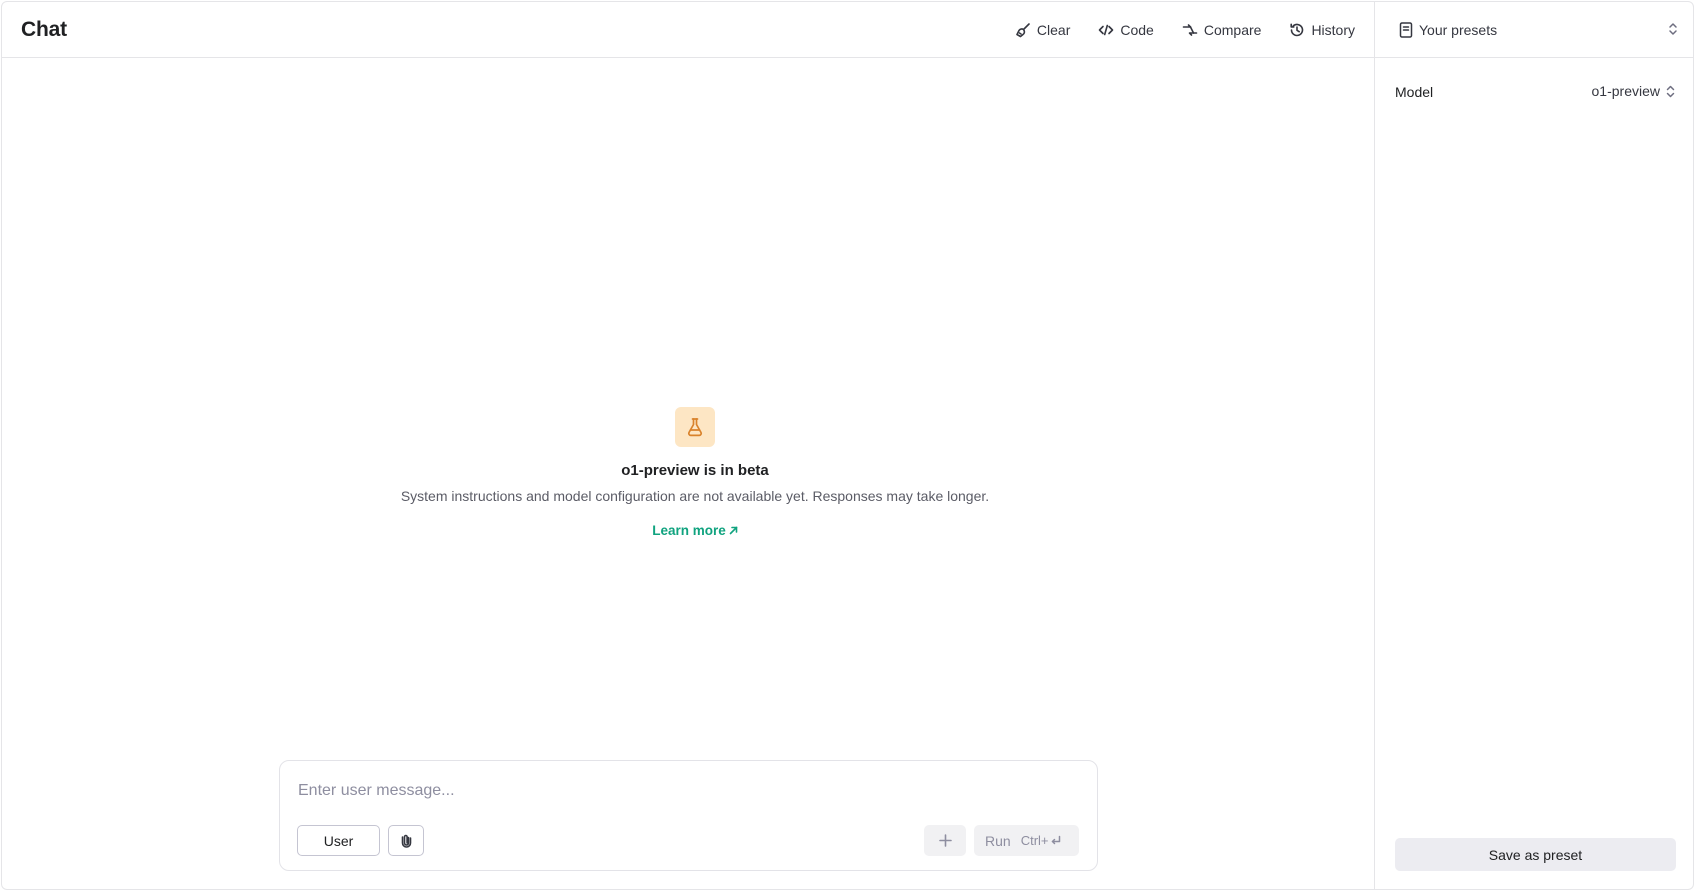  What do you see at coordinates (1333, 30) in the screenshot?
I see `history-label: History` at bounding box center [1333, 30].